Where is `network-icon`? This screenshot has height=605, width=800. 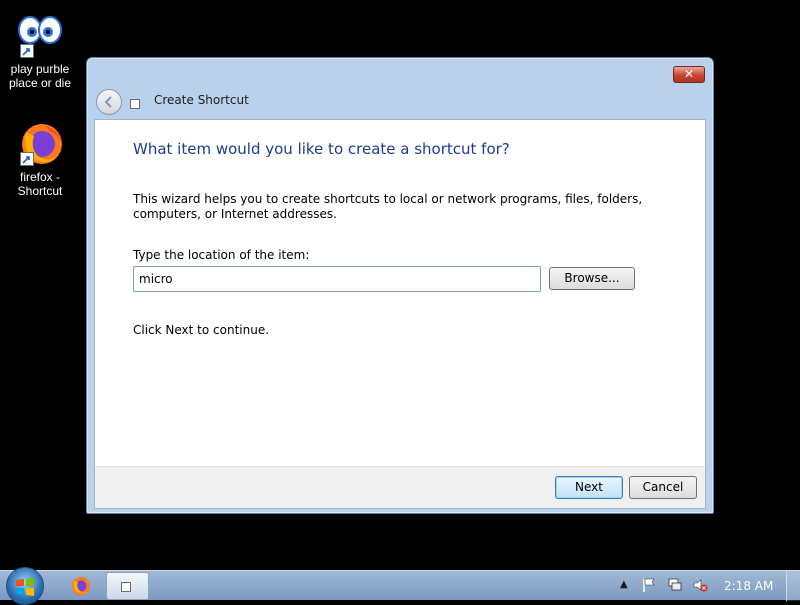
network-icon is located at coordinates (675, 585).